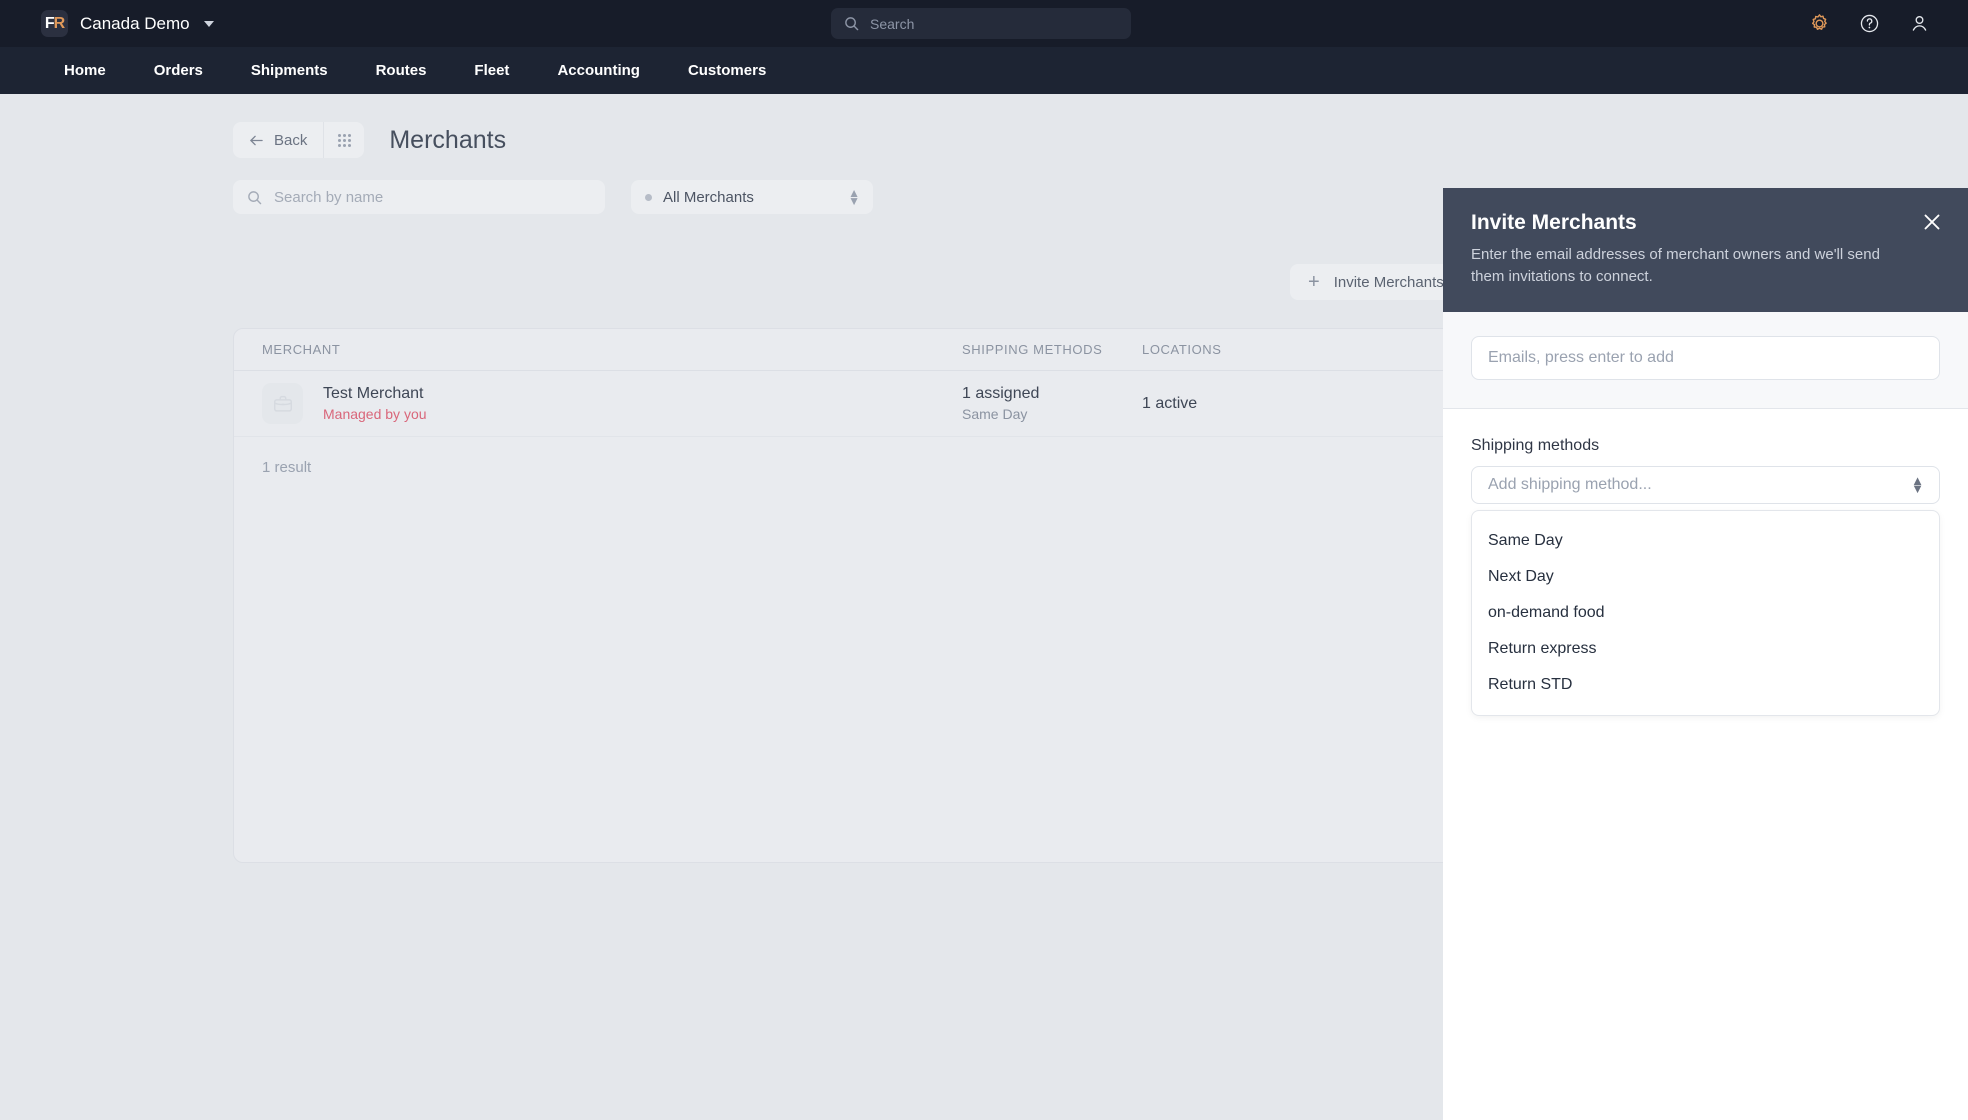  Describe the element at coordinates (375, 403) in the screenshot. I see `merchant-info: Test Merchant Managed by you` at that location.